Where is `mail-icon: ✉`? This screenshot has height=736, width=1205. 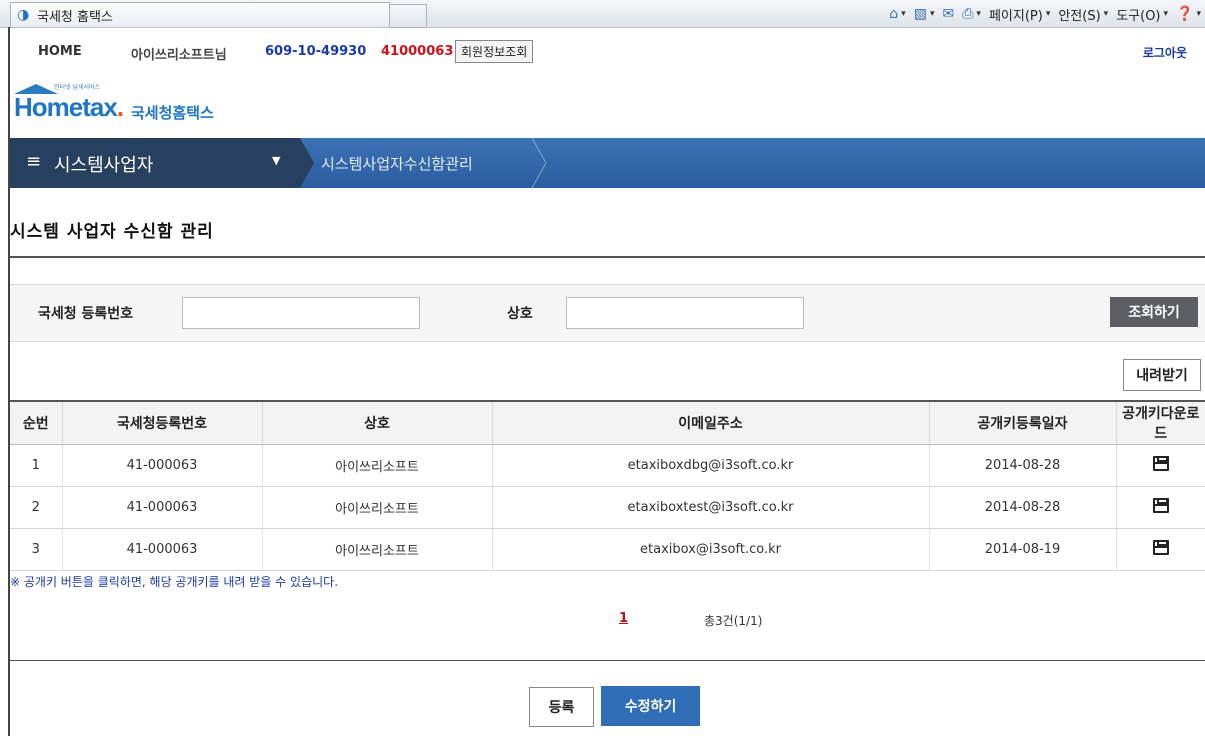
mail-icon: ✉ is located at coordinates (948, 14).